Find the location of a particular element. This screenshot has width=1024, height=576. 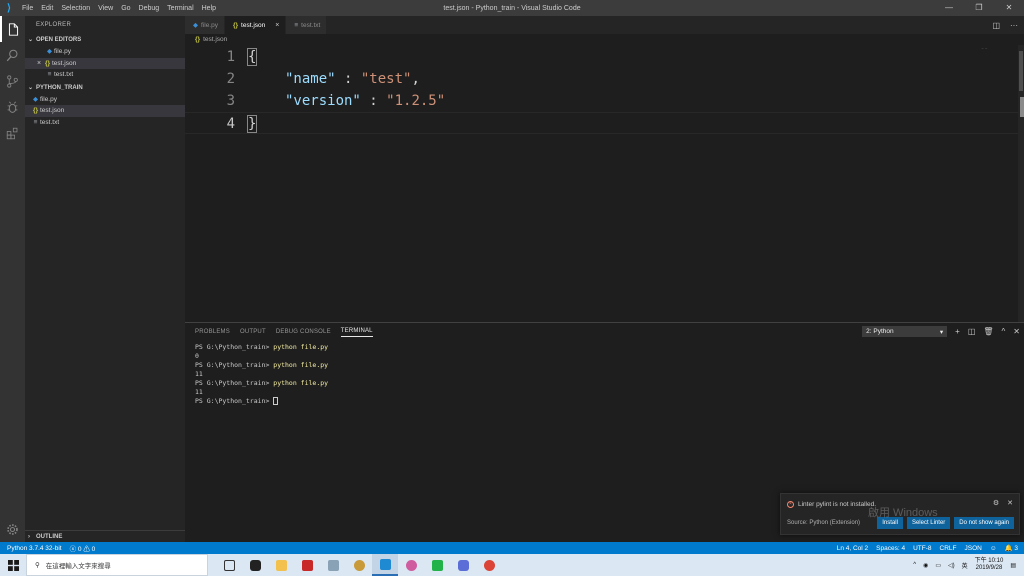

line-app-icon is located at coordinates (437, 565).